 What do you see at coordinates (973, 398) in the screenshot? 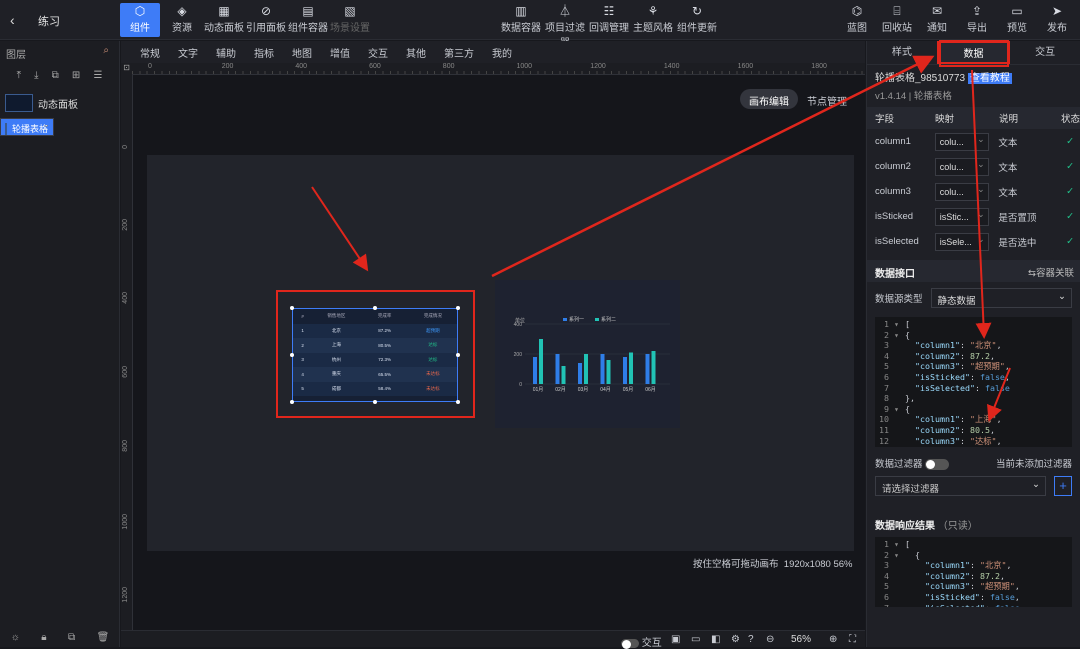
I see `code-line: 8 },` at bounding box center [973, 398].